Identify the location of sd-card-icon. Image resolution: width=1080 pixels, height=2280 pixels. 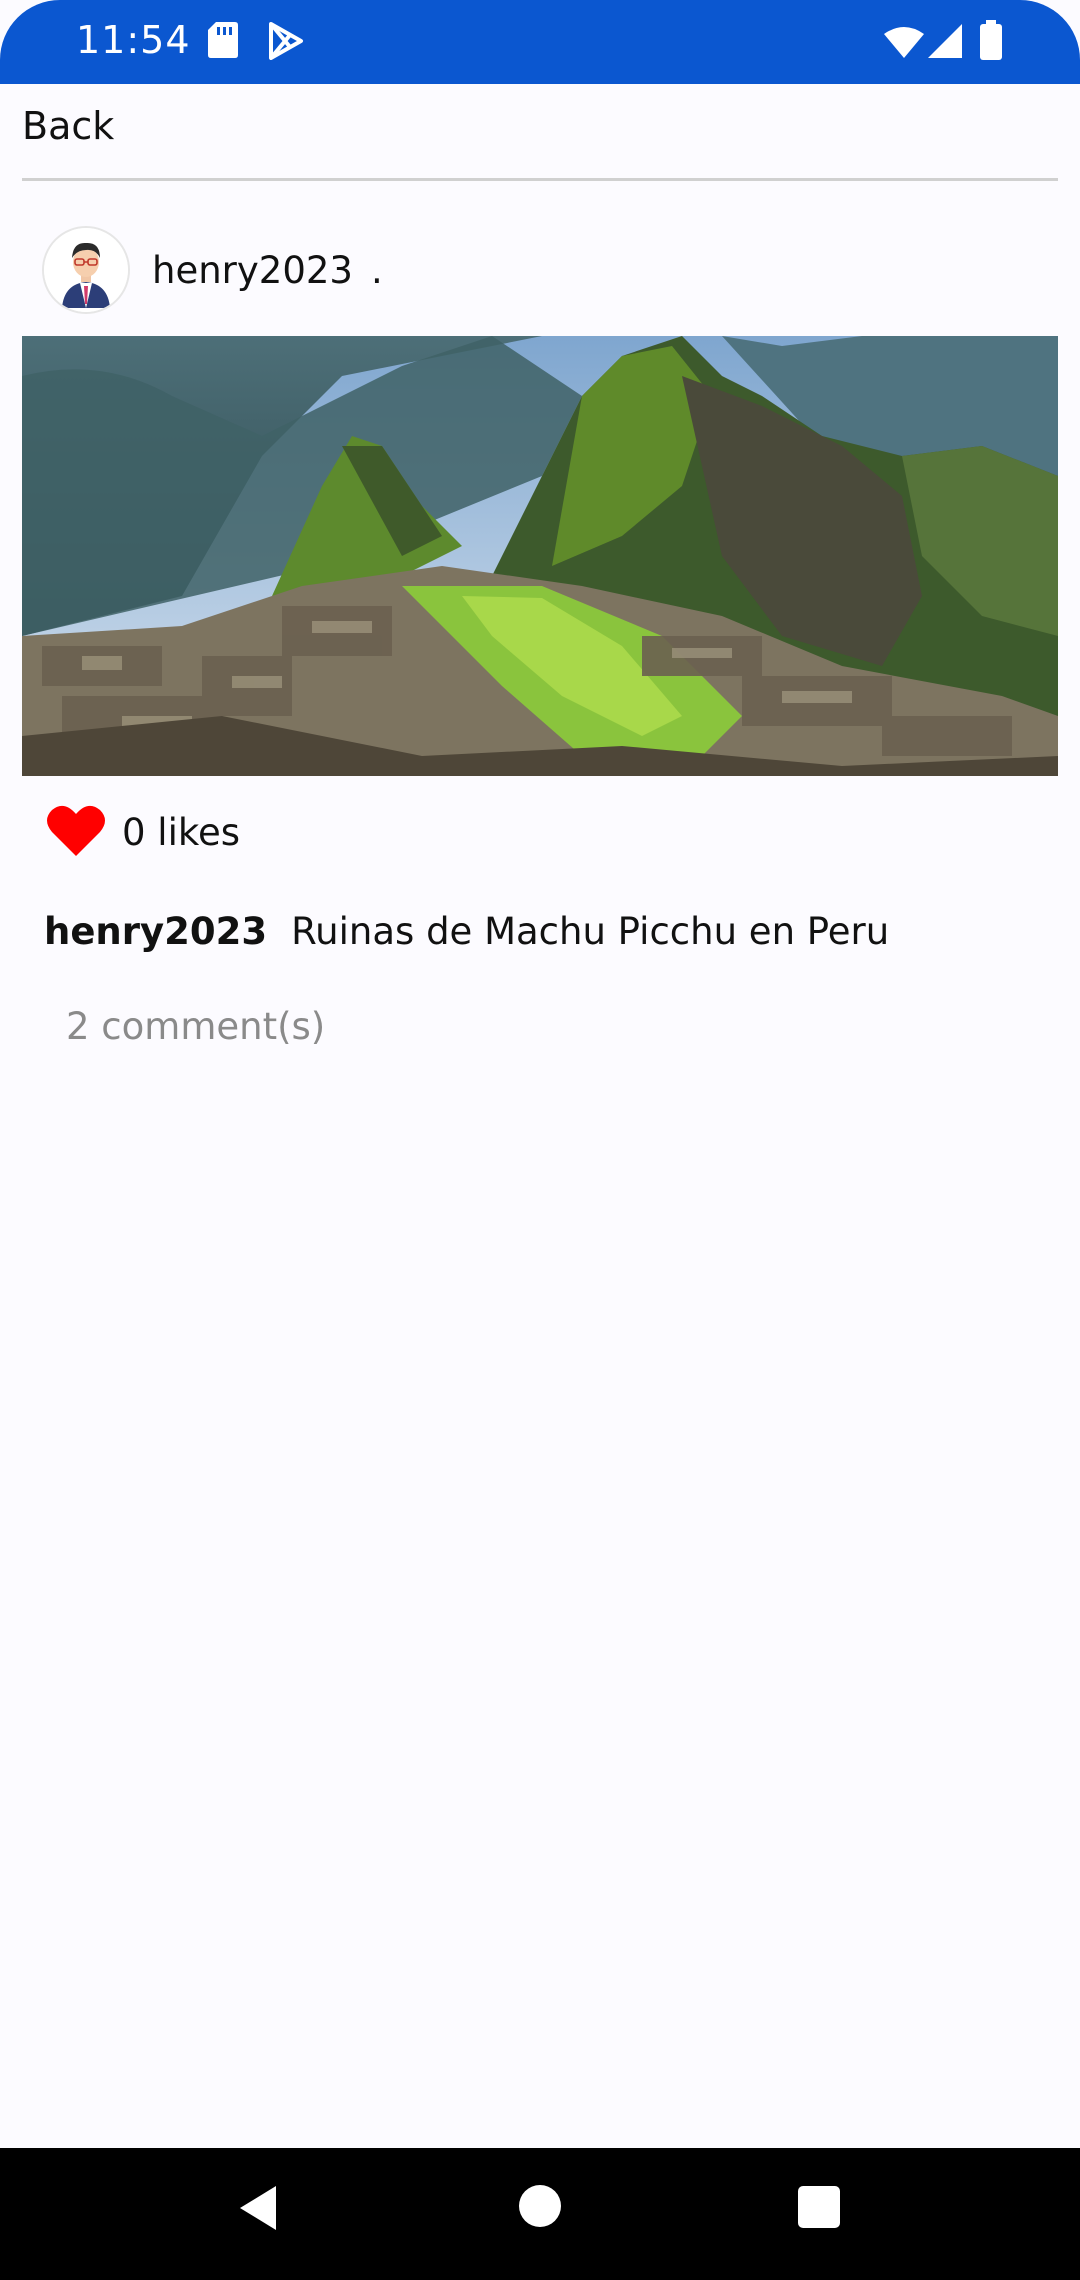
(223, 42).